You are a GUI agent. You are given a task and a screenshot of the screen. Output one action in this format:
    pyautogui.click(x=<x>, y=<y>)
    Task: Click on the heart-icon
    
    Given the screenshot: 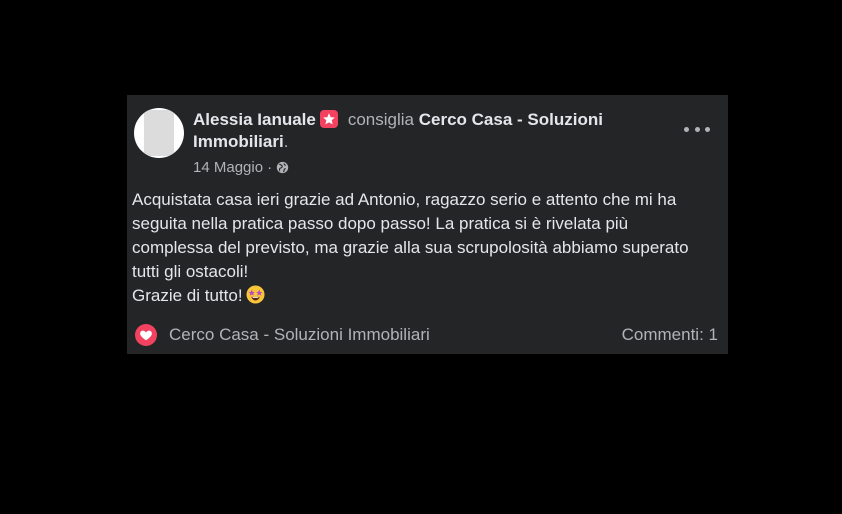 What is the action you would take?
    pyautogui.click(x=146, y=335)
    